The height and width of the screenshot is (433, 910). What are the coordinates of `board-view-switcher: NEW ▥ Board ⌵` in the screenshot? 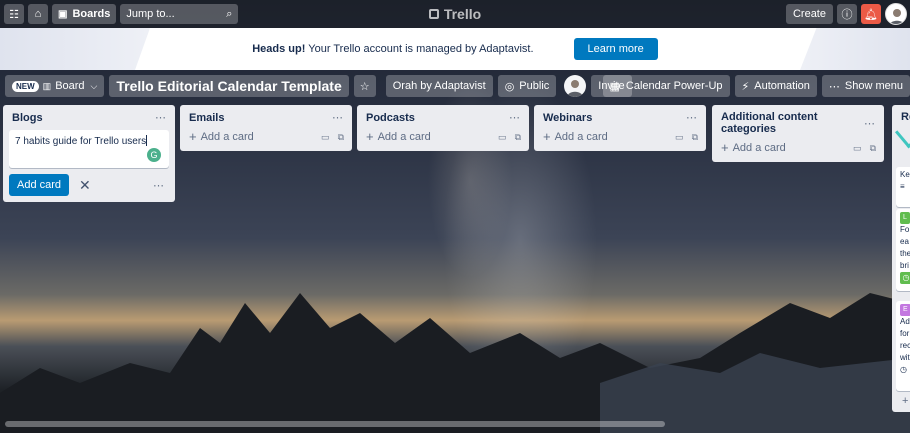 It's located at (55, 86).